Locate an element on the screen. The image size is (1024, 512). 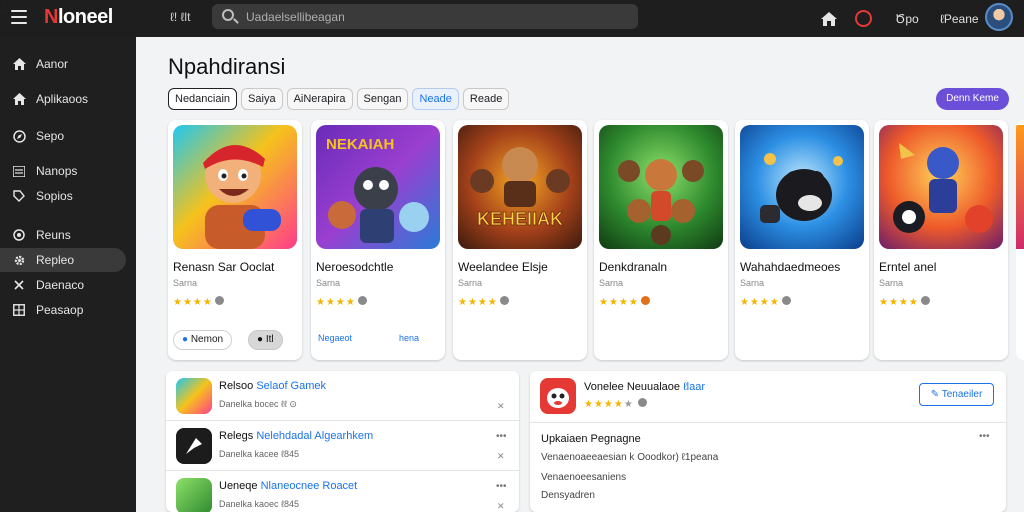
sidebar-item-tools: Daenaco is located at coordinates (63, 285).